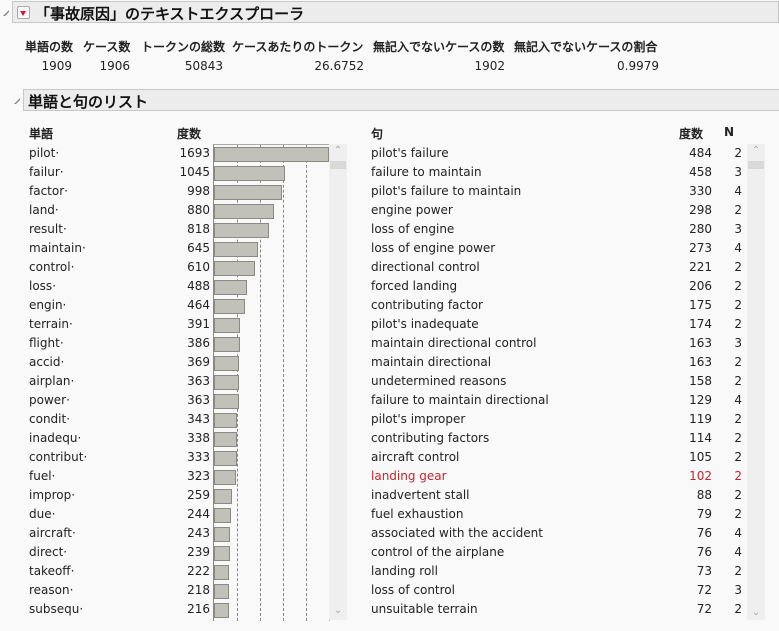 This screenshot has width=779, height=631. I want to click on phrase-text: forced landing, so click(414, 286).